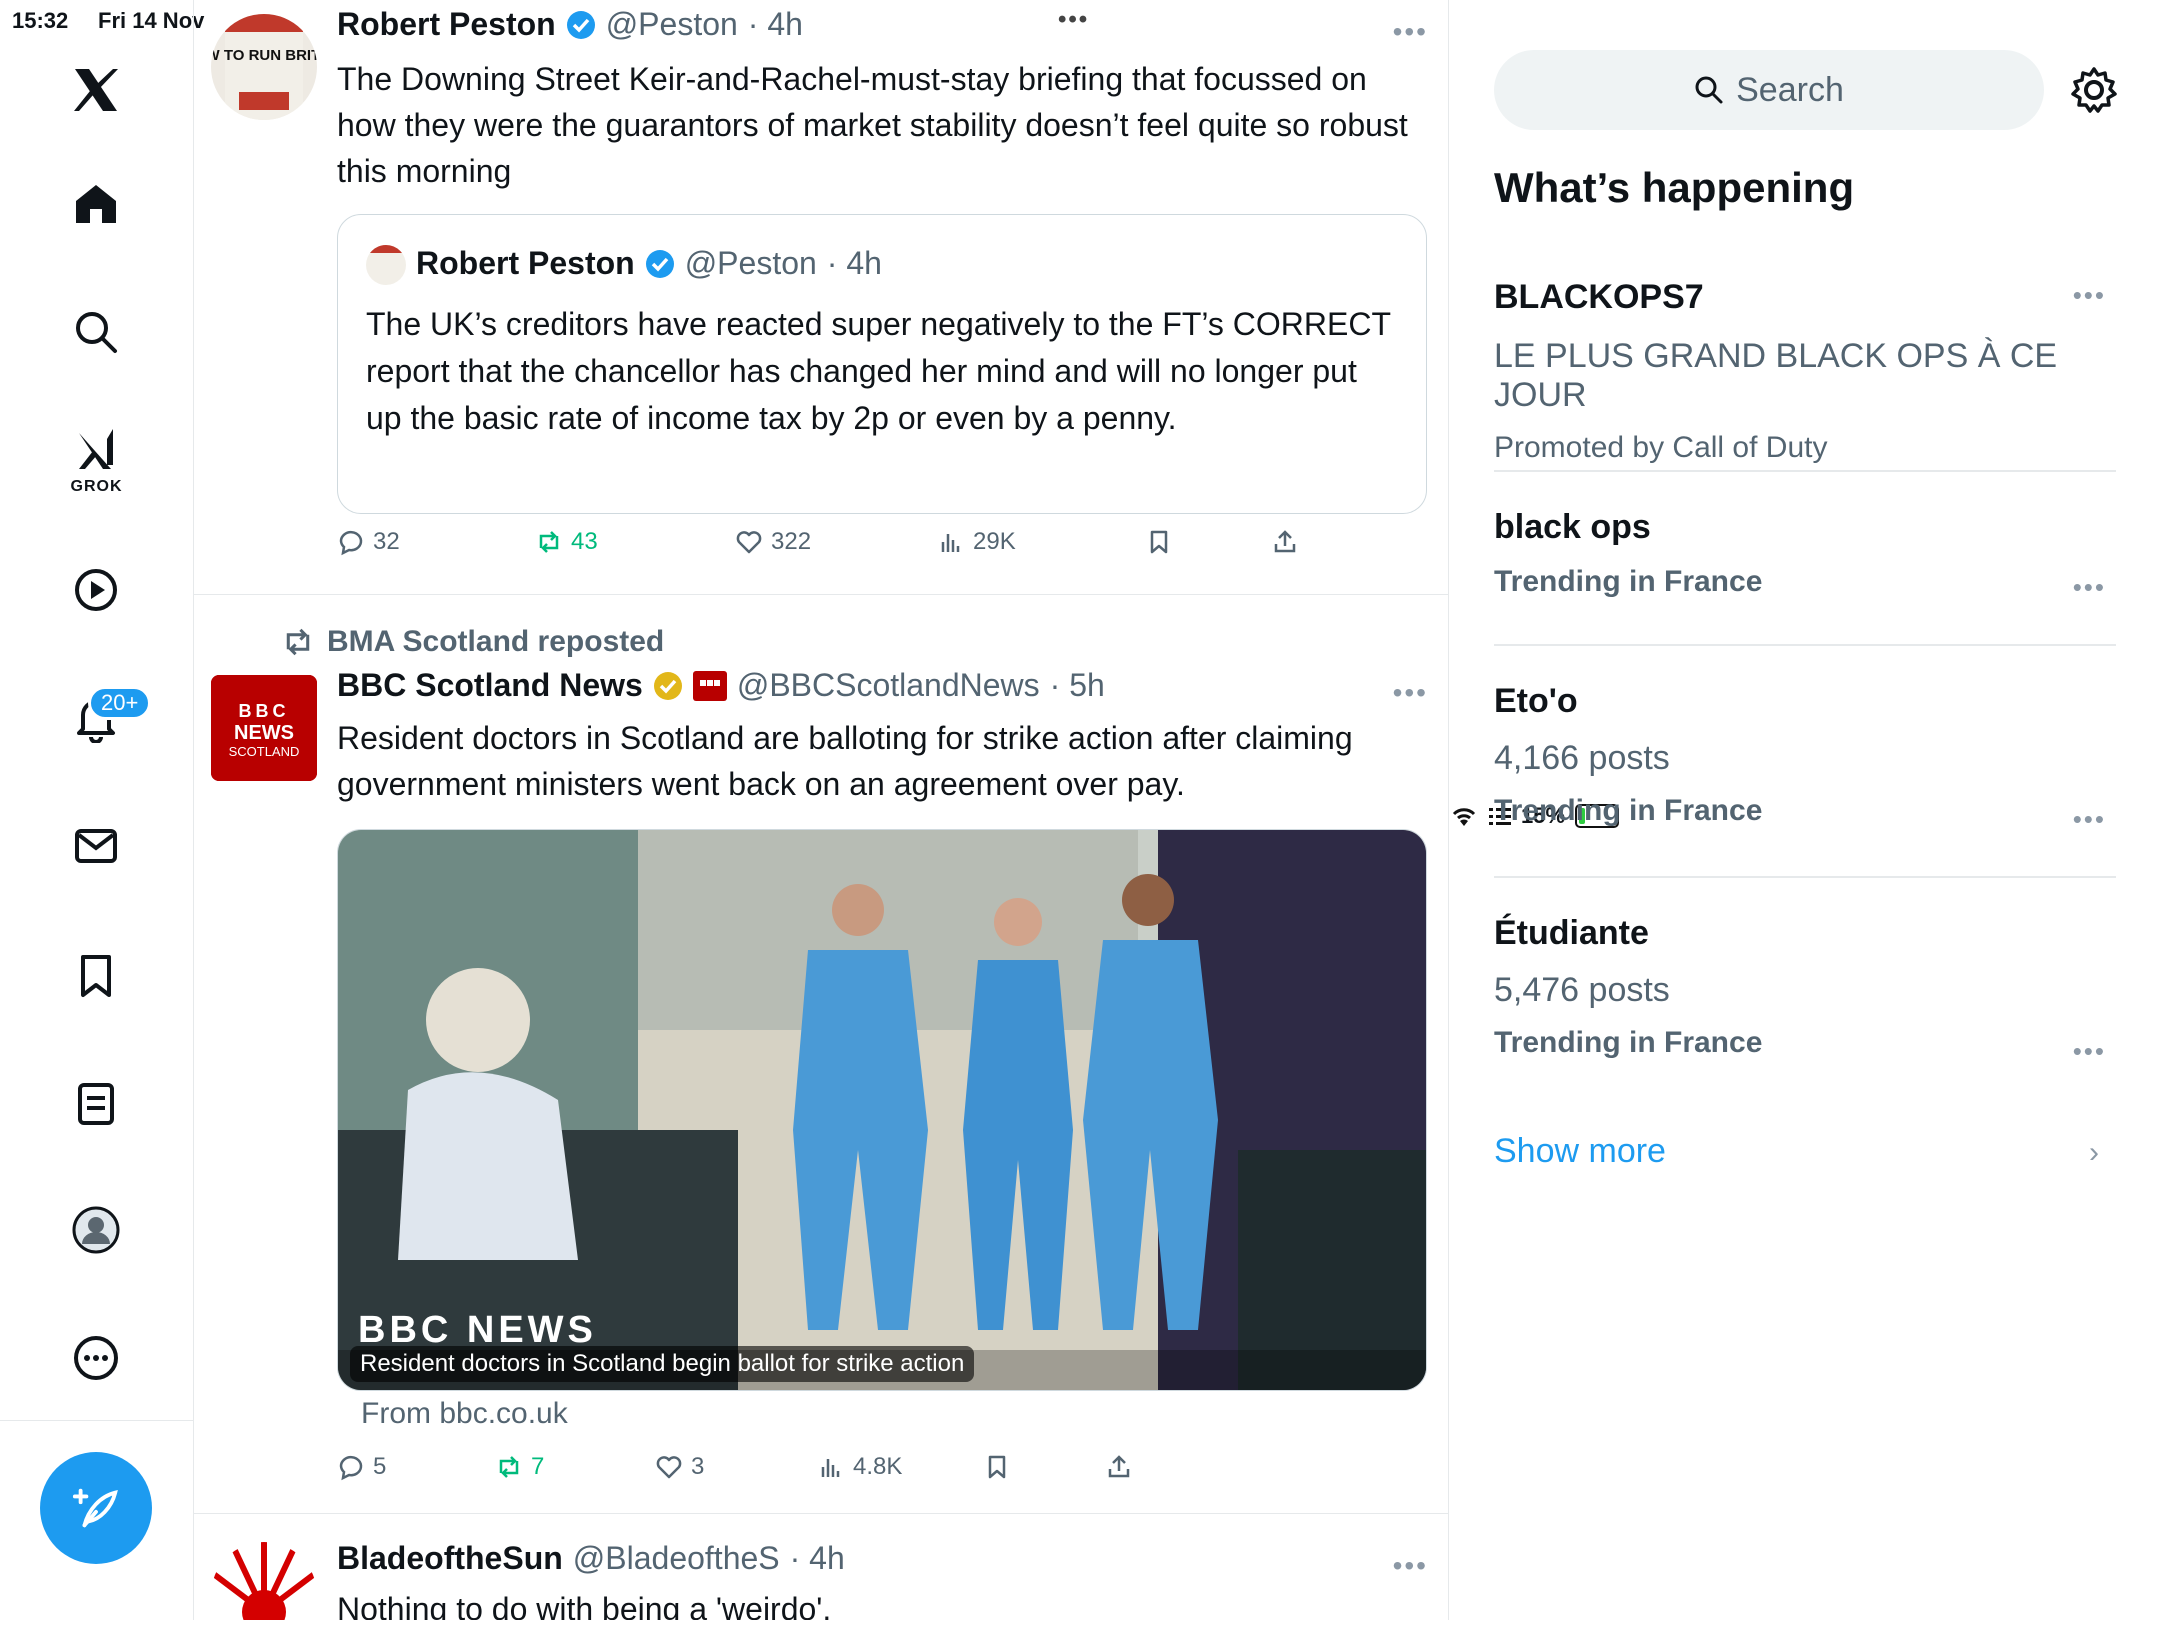  I want to click on profile-icon, so click(96, 1230).